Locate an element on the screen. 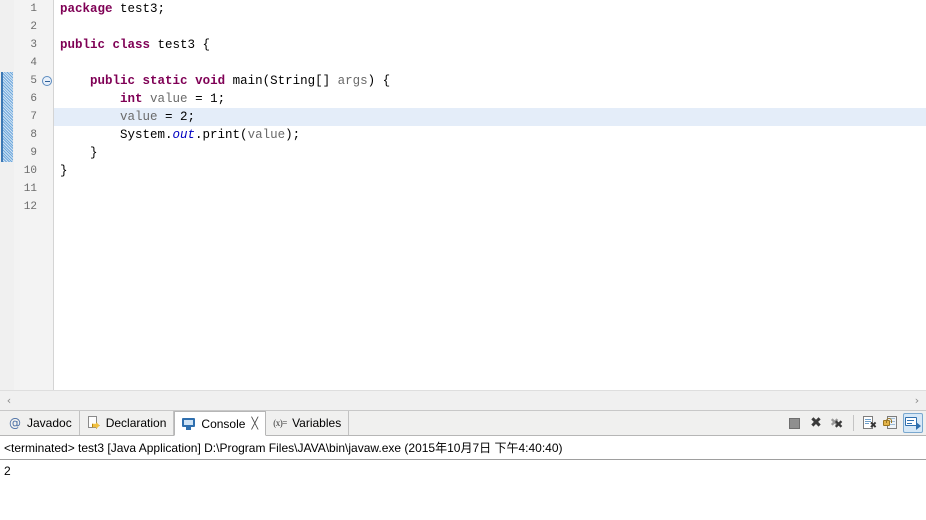 This screenshot has height=520, width=926. tab-javadoc: @ Javadoc is located at coordinates (40, 423).